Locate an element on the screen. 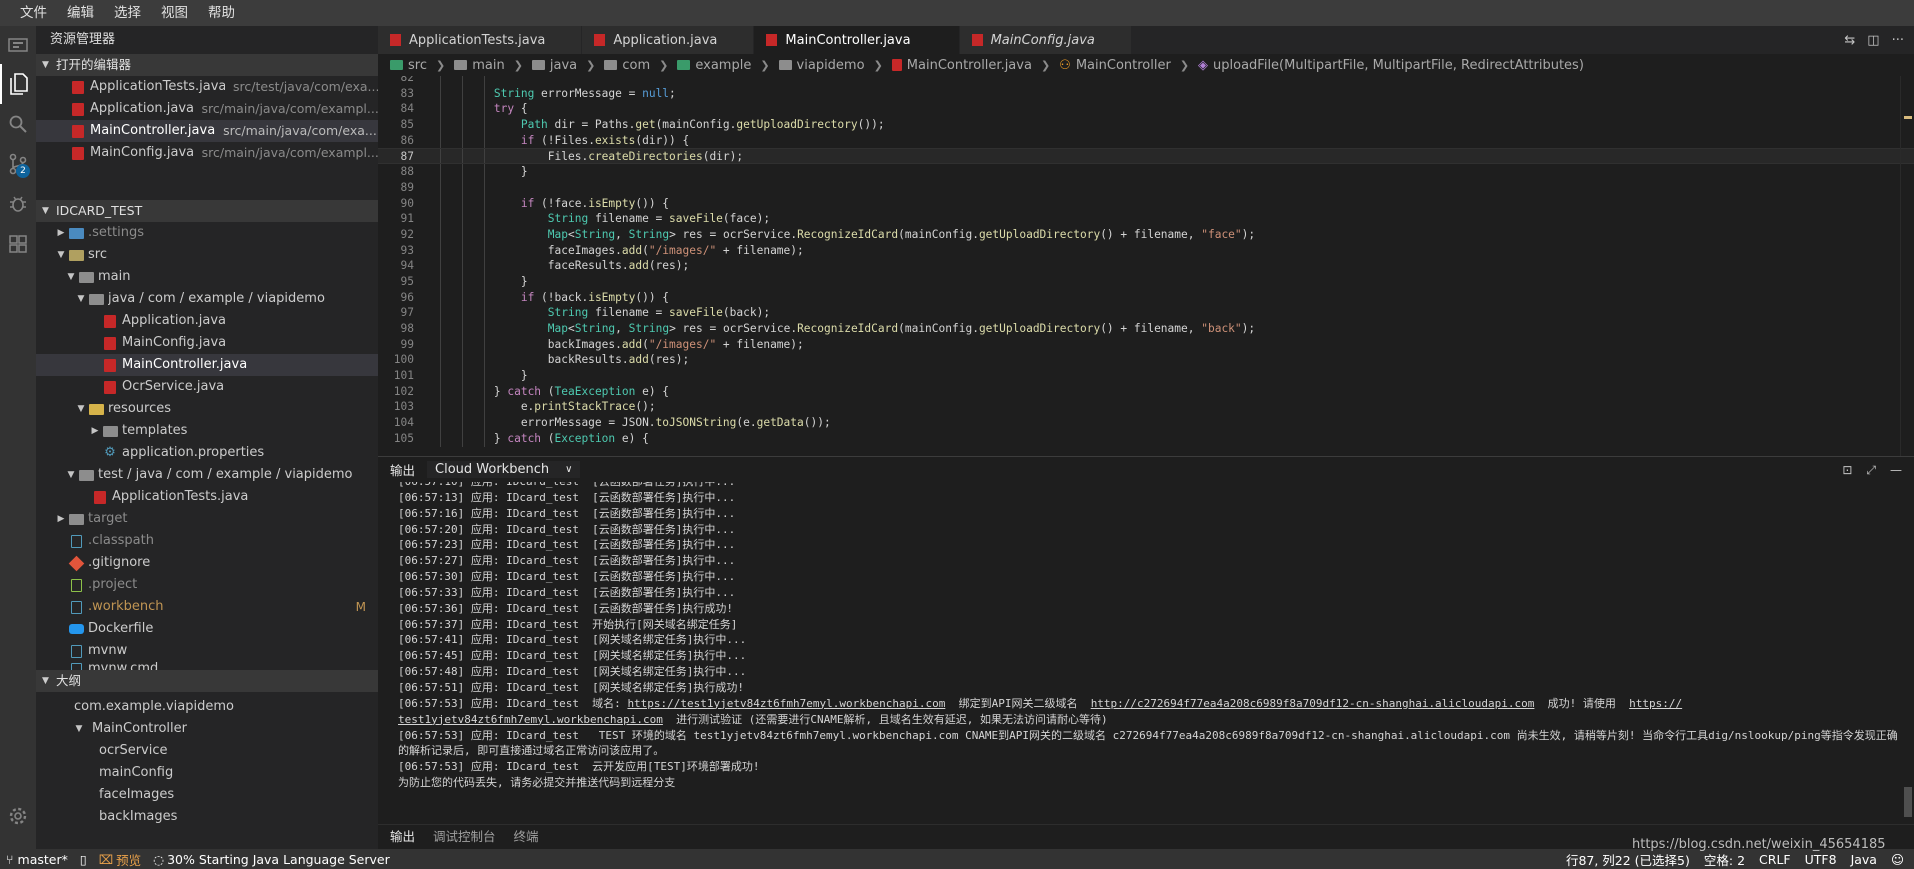 Image resolution: width=1914 pixels, height=869 pixels. remote-explorer-icon is located at coordinates (18, 46).